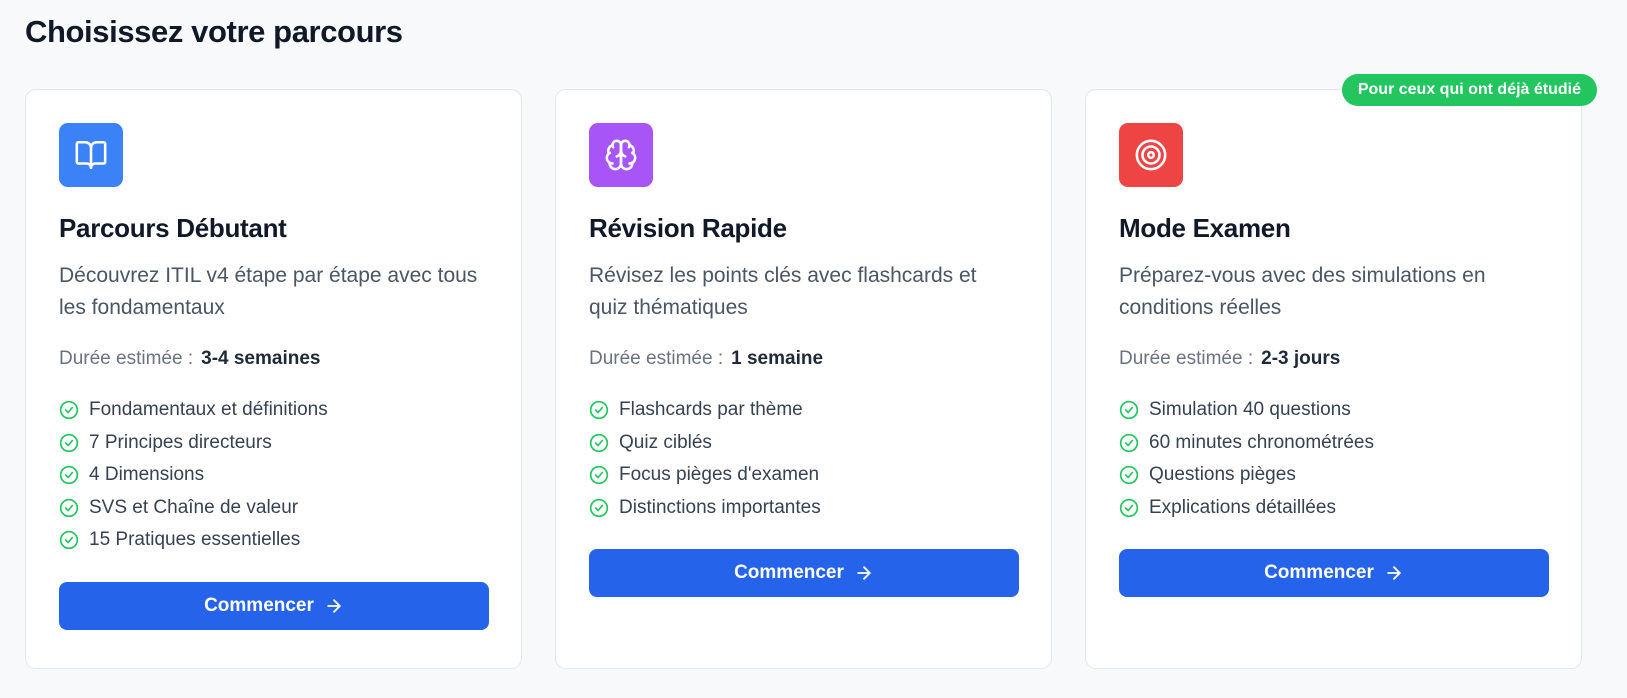 The image size is (1627, 698). Describe the element at coordinates (173, 228) in the screenshot. I see `card-title: Parcours Débutant` at that location.